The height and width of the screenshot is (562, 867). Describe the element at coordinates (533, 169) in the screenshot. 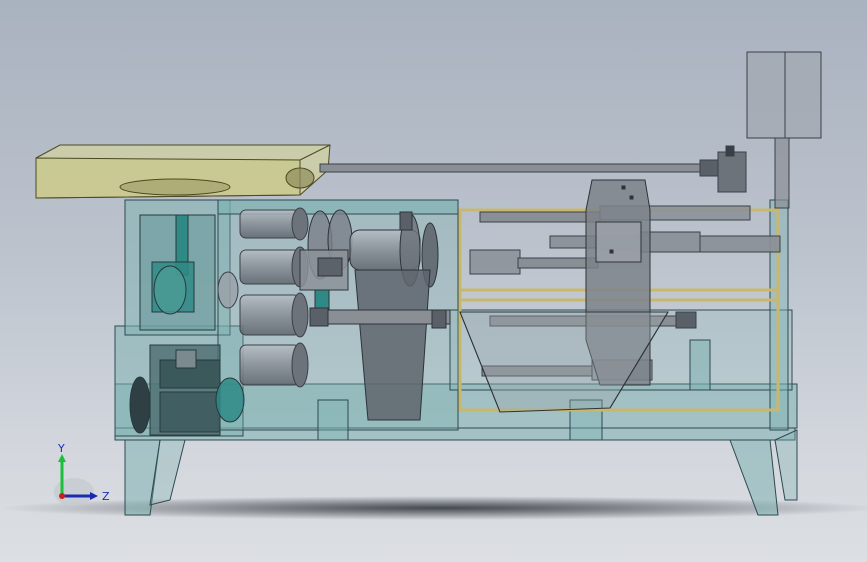

I see `top-shaft` at that location.